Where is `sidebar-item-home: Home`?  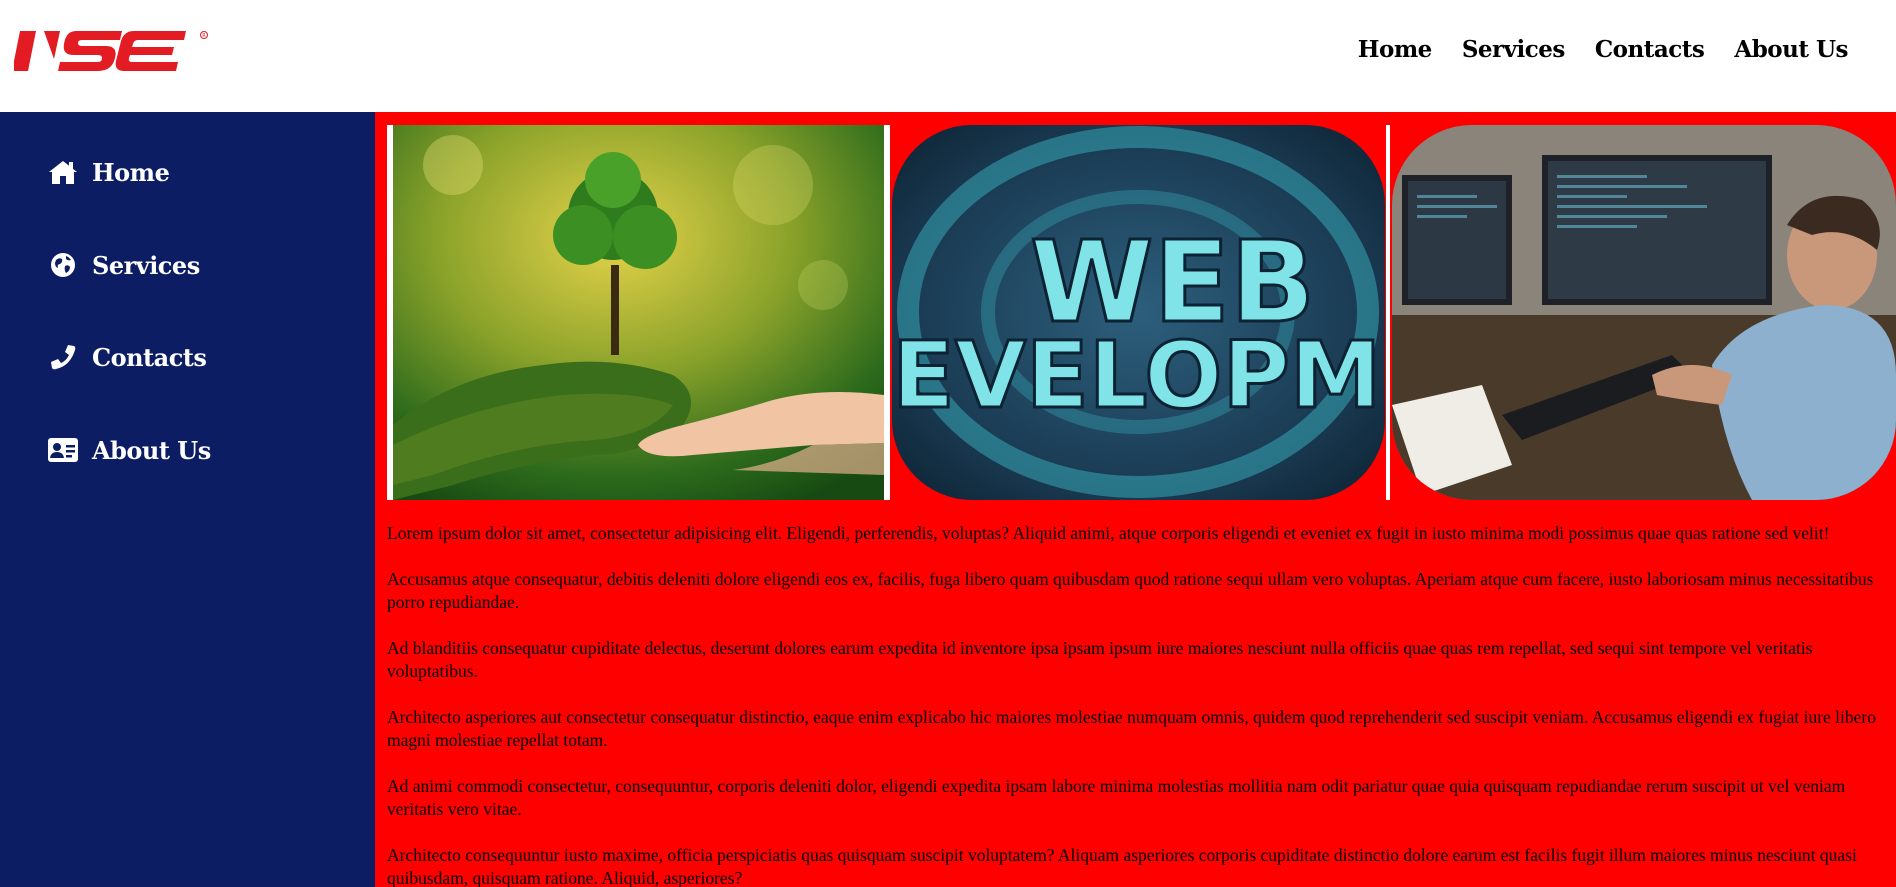
sidebar-item-home: Home is located at coordinates (109, 172).